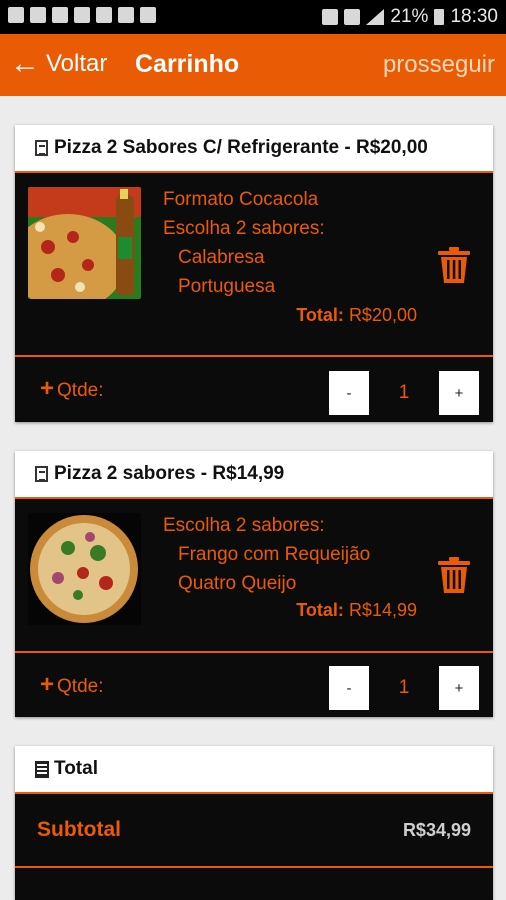 This screenshot has width=506, height=900. What do you see at coordinates (187, 64) in the screenshot?
I see `page-title: Carrinho` at bounding box center [187, 64].